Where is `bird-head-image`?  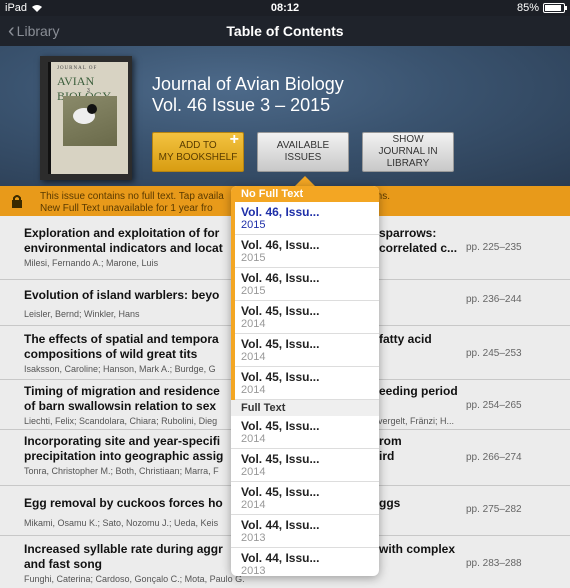
bird-head-image is located at coordinates (92, 109).